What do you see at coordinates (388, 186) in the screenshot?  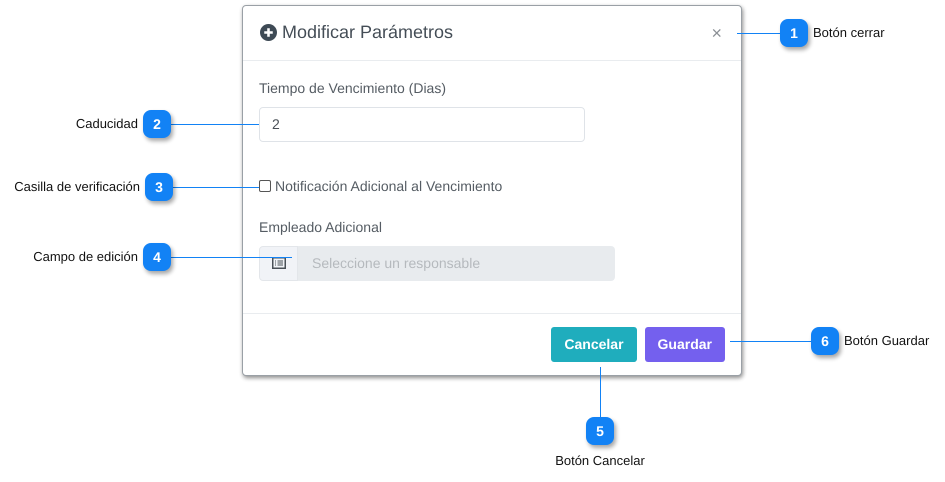 I see `checkbox-label: Notificación Adicional al Vencimiento` at bounding box center [388, 186].